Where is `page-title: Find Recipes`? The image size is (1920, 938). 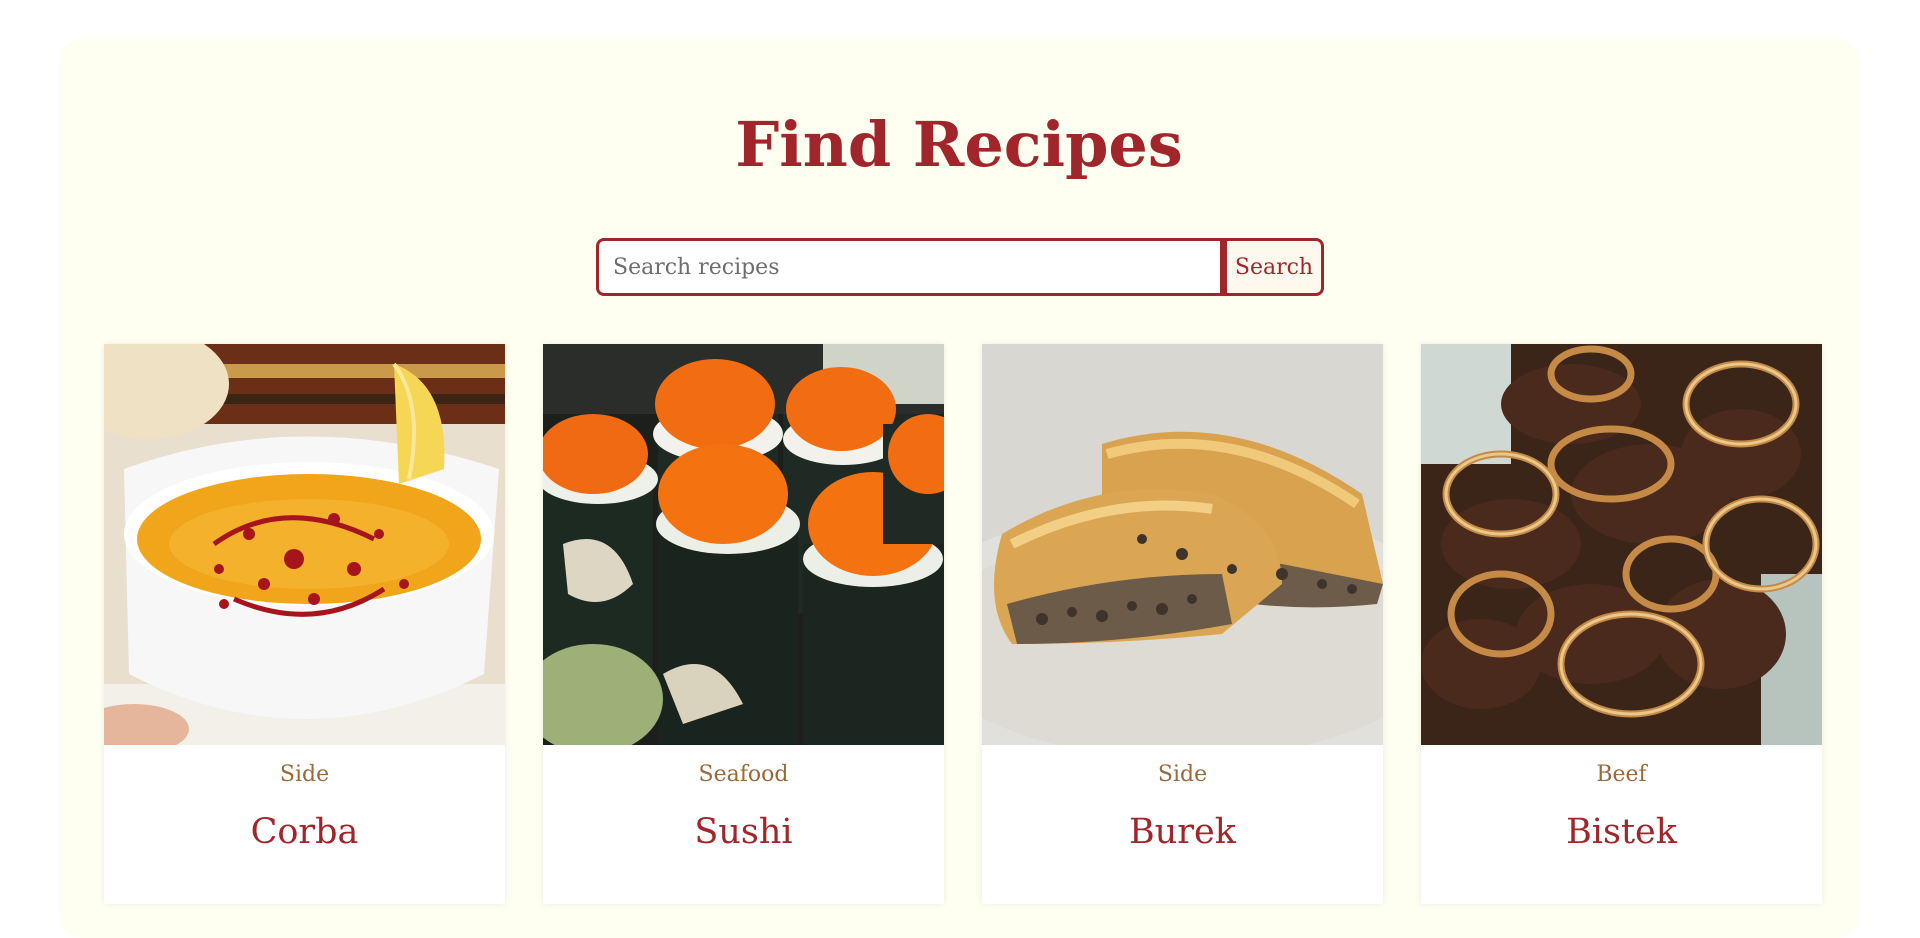
page-title: Find Recipes is located at coordinates (959, 144).